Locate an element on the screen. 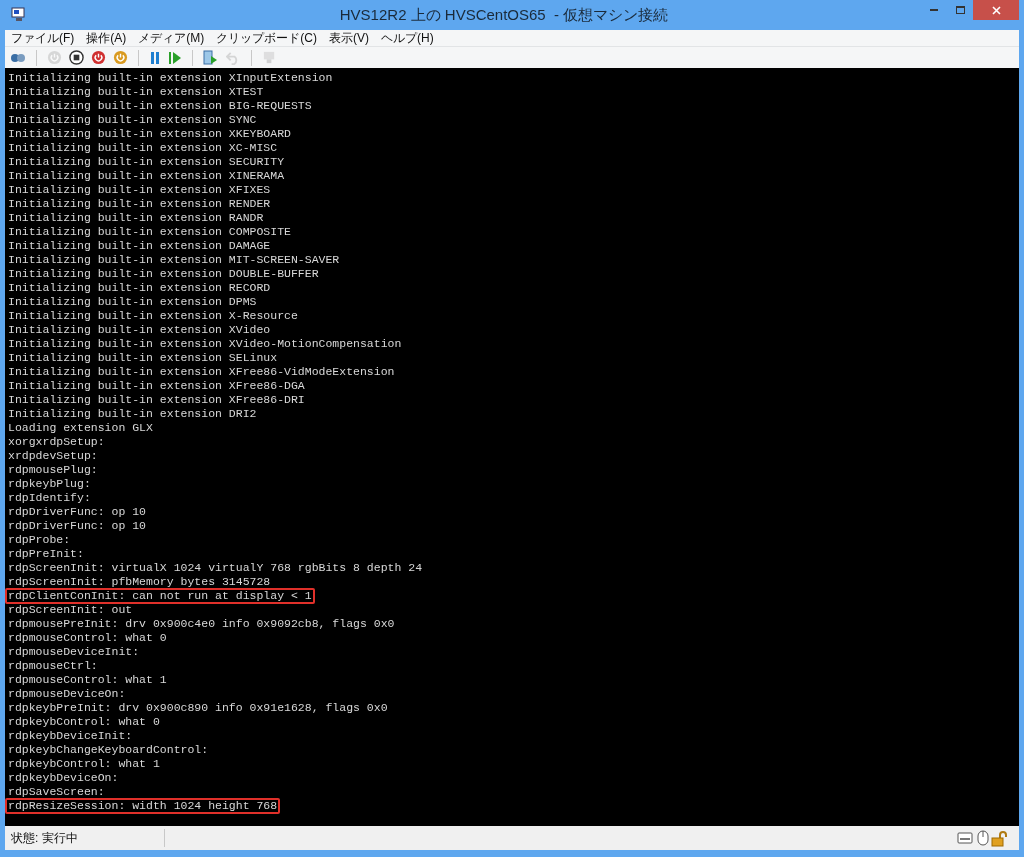 This screenshot has height=857, width=1024. console-line: Initializing built-in extension SELinux is located at coordinates (143, 358).